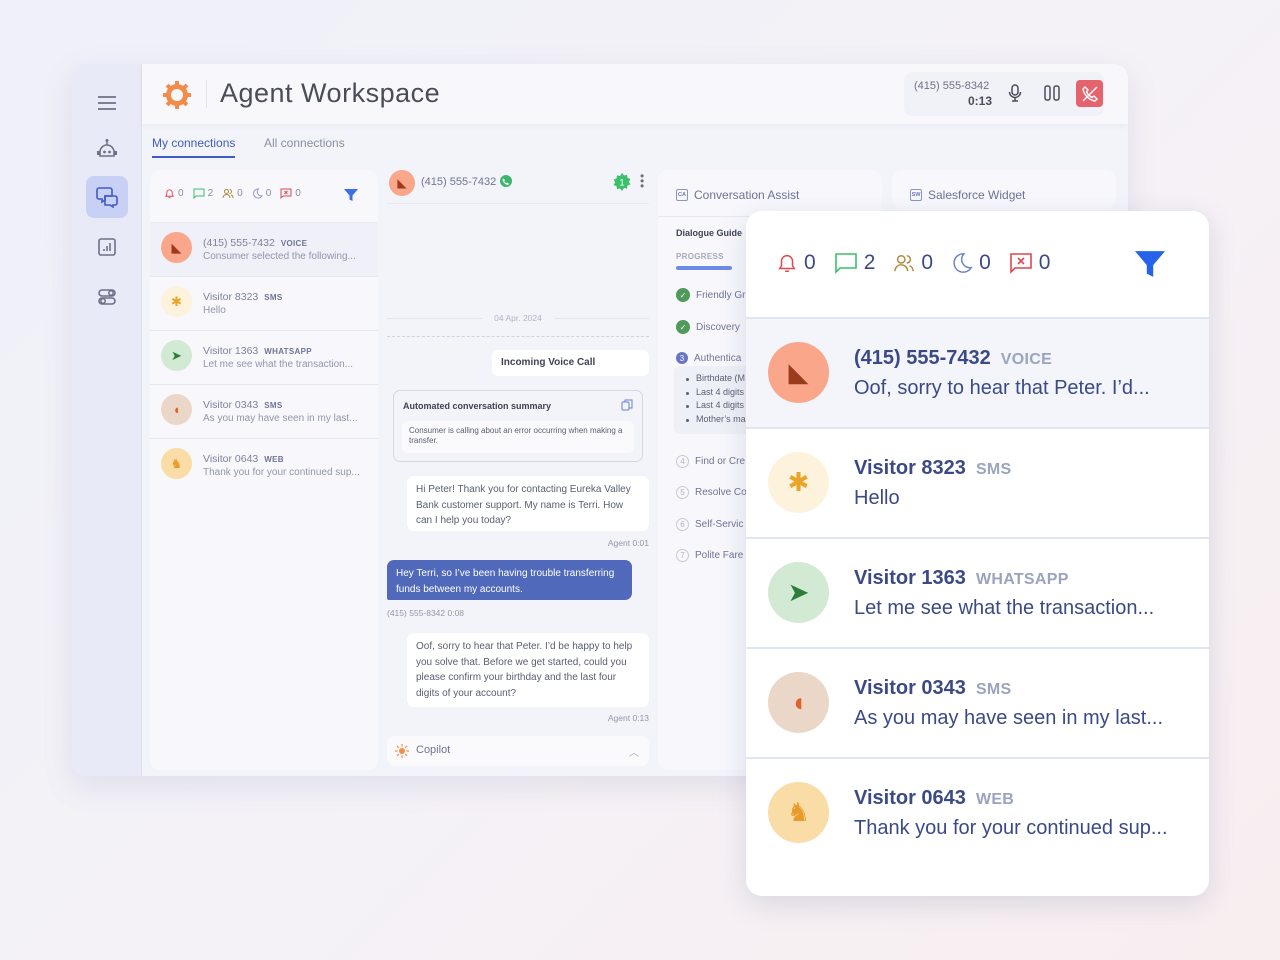 The height and width of the screenshot is (960, 1280). I want to click on toggles-icon, so click(107, 297).